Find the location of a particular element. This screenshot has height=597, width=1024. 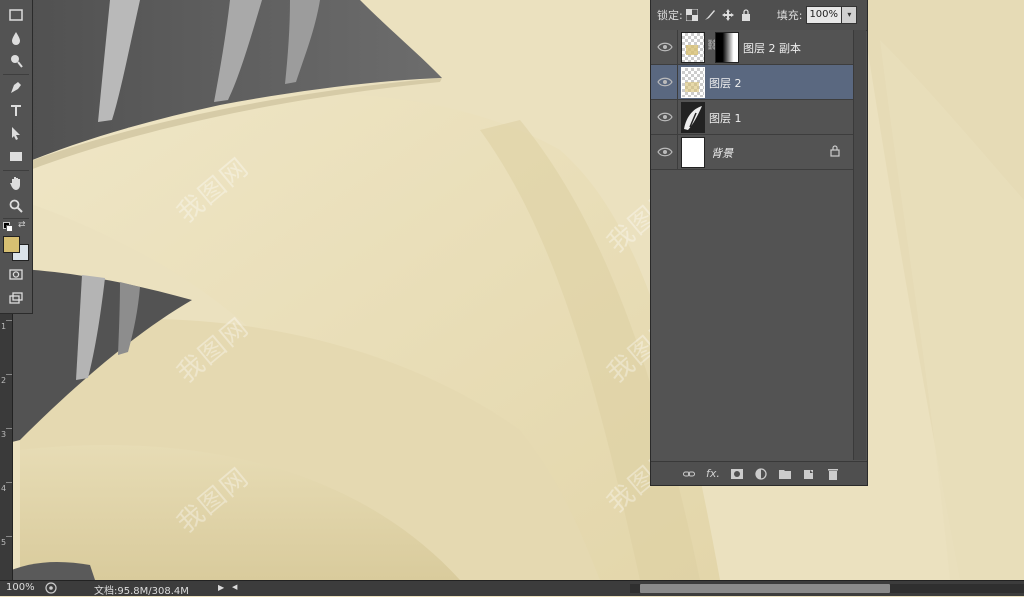

layer-name: 图层 2 is located at coordinates (725, 83).